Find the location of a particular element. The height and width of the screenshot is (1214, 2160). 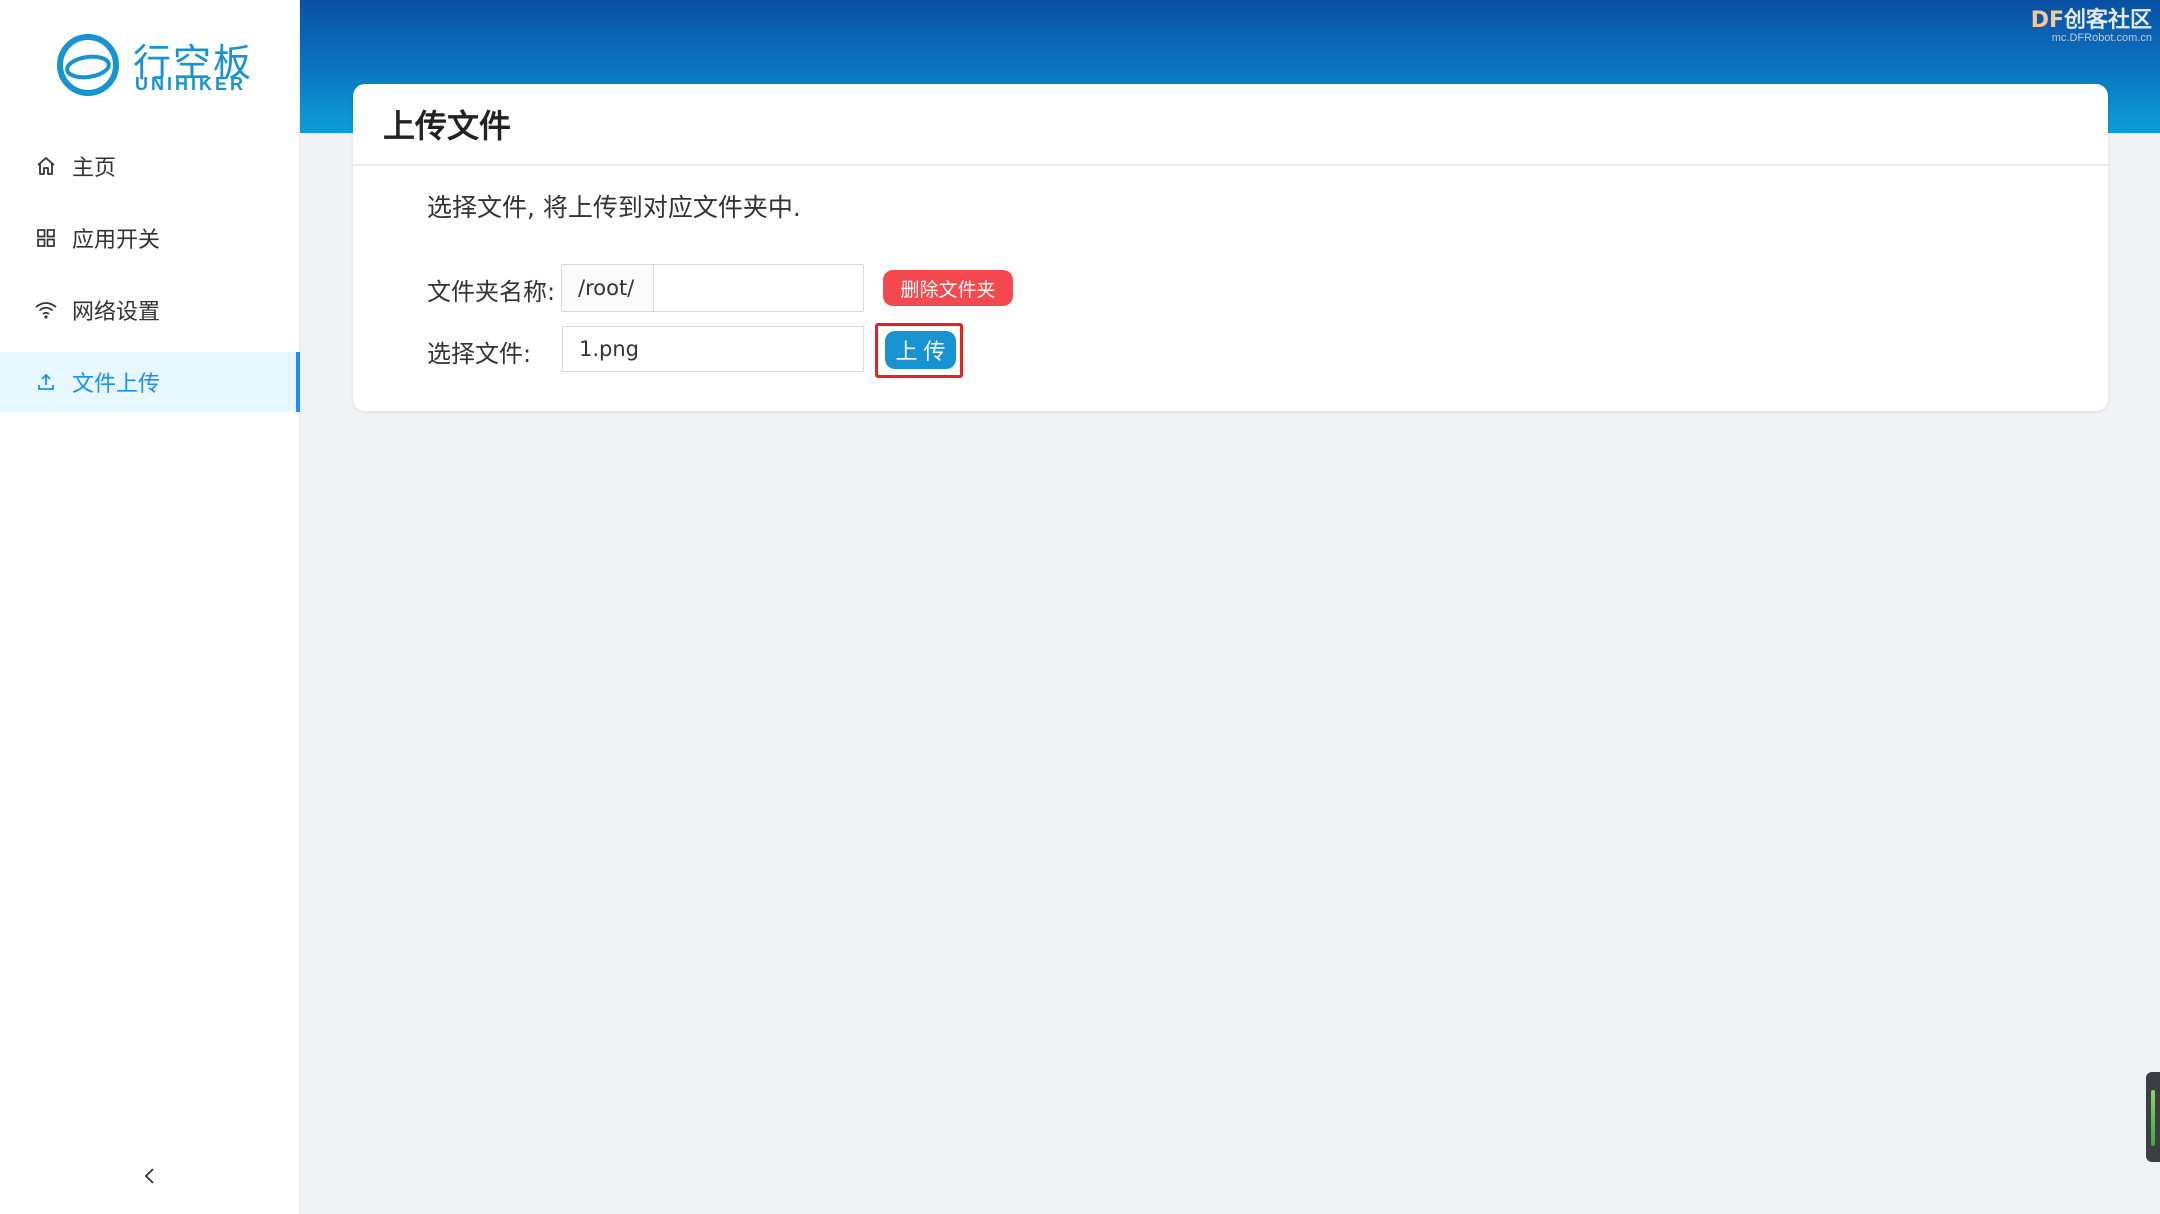

upload-button: 上传 is located at coordinates (920, 350).